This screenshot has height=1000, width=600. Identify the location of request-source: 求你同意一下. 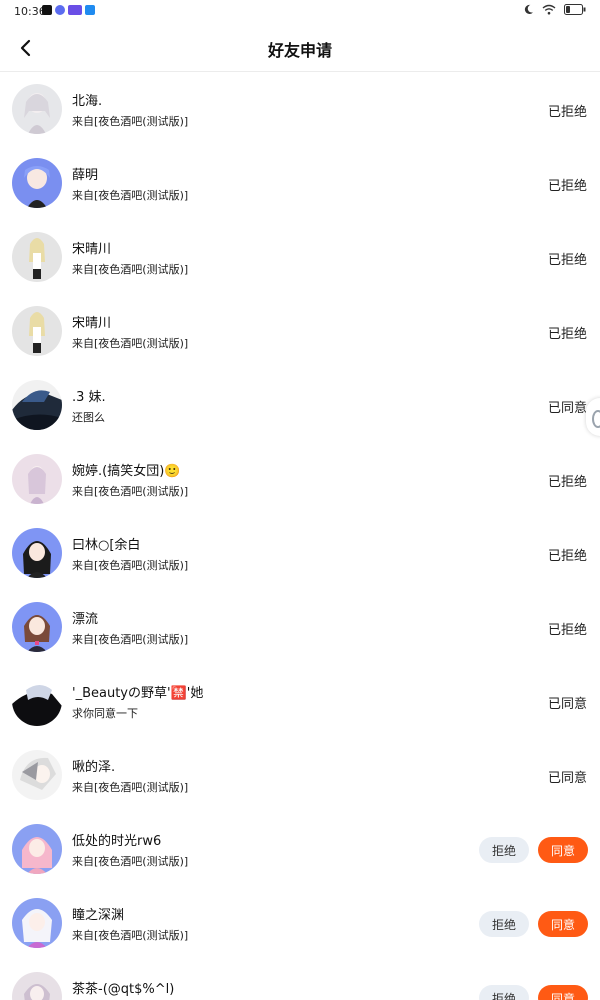
(105, 713).